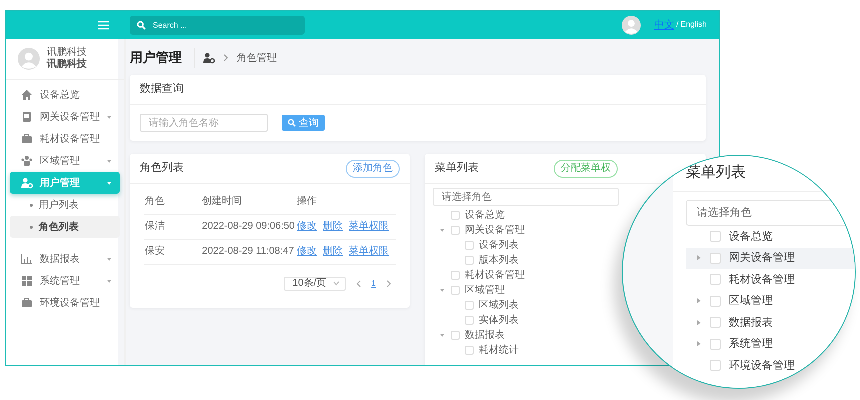  I want to click on tree-item: 系统管理, so click(751, 344).